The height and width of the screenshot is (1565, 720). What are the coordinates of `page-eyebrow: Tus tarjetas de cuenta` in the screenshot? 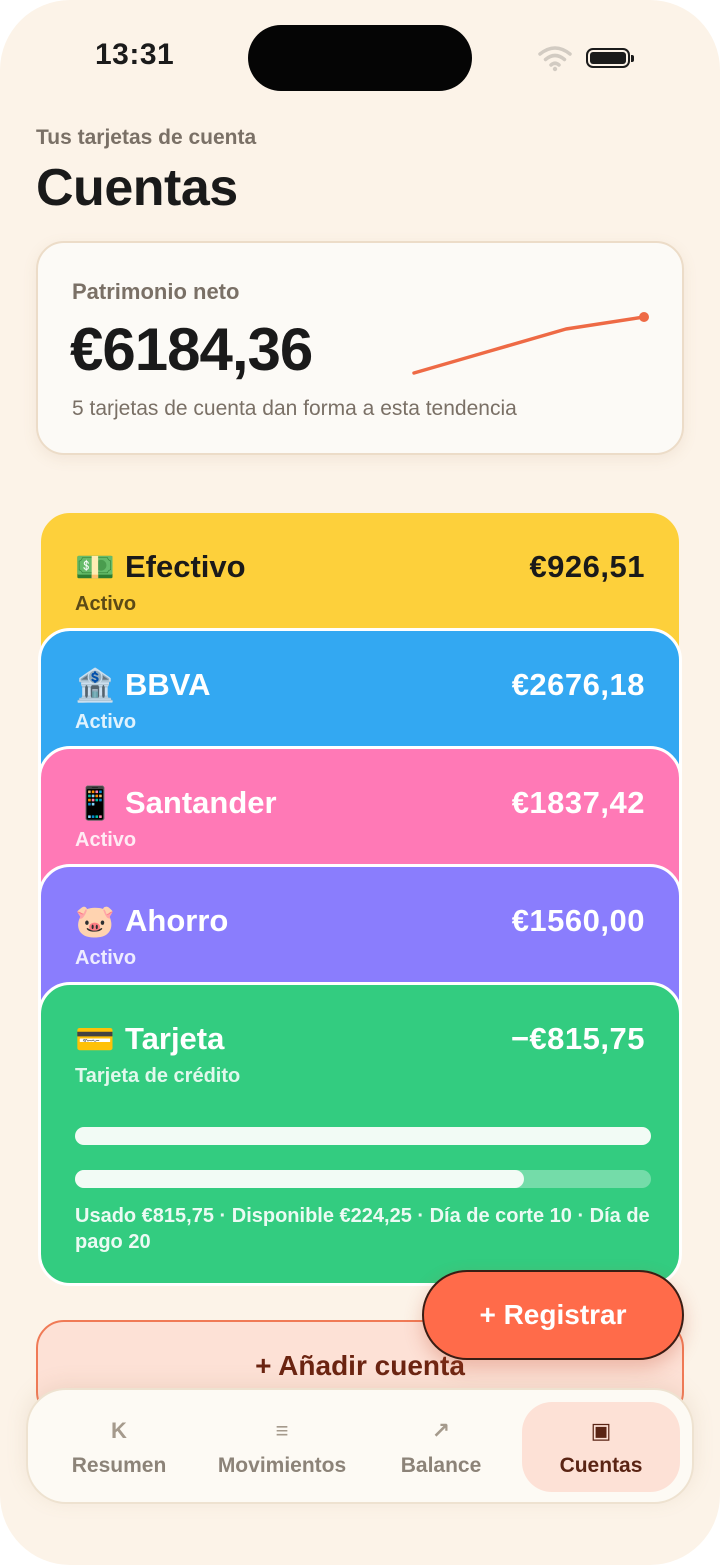 It's located at (146, 137).